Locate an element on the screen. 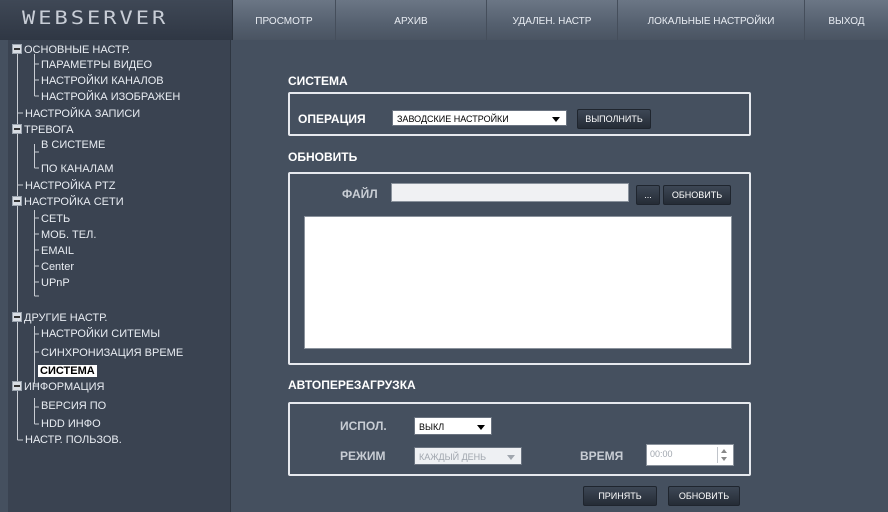 This screenshot has height=512, width=888. tree-label: НАСТРОЙКИ СИТЕМЫ is located at coordinates (101, 334).